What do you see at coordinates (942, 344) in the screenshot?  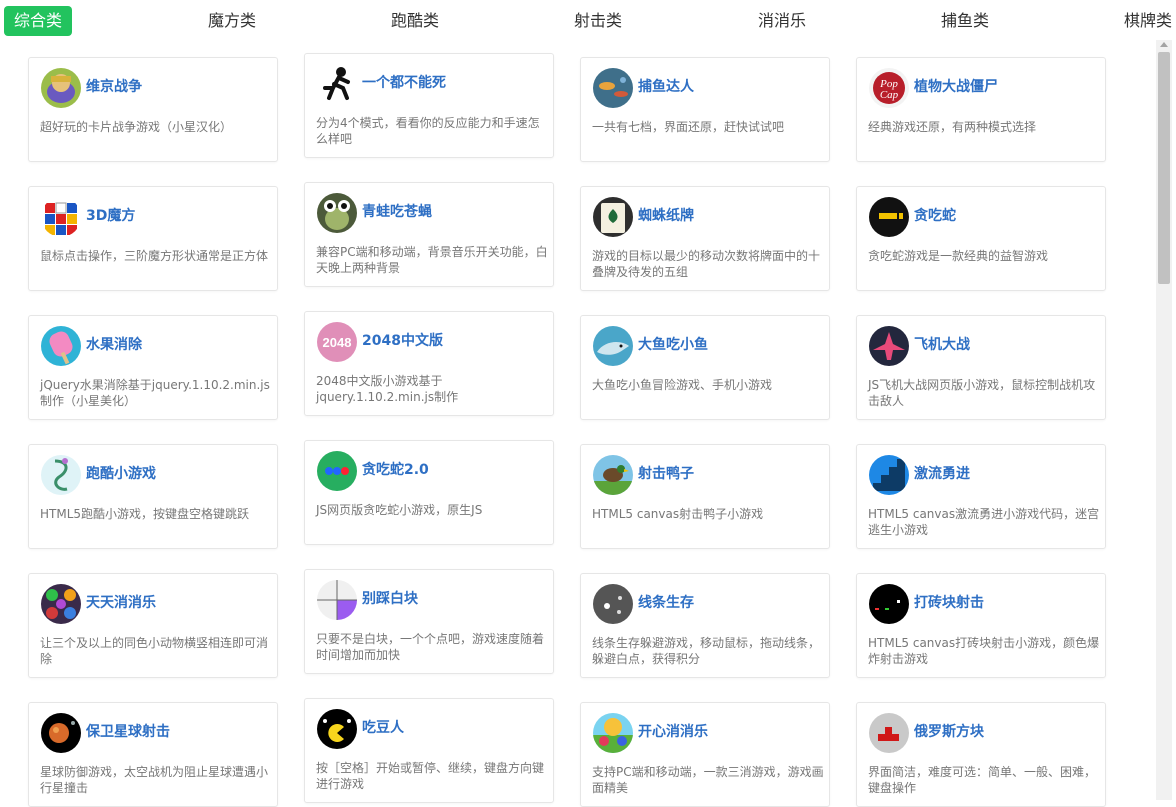 I see `game-title: 飞机大战` at bounding box center [942, 344].